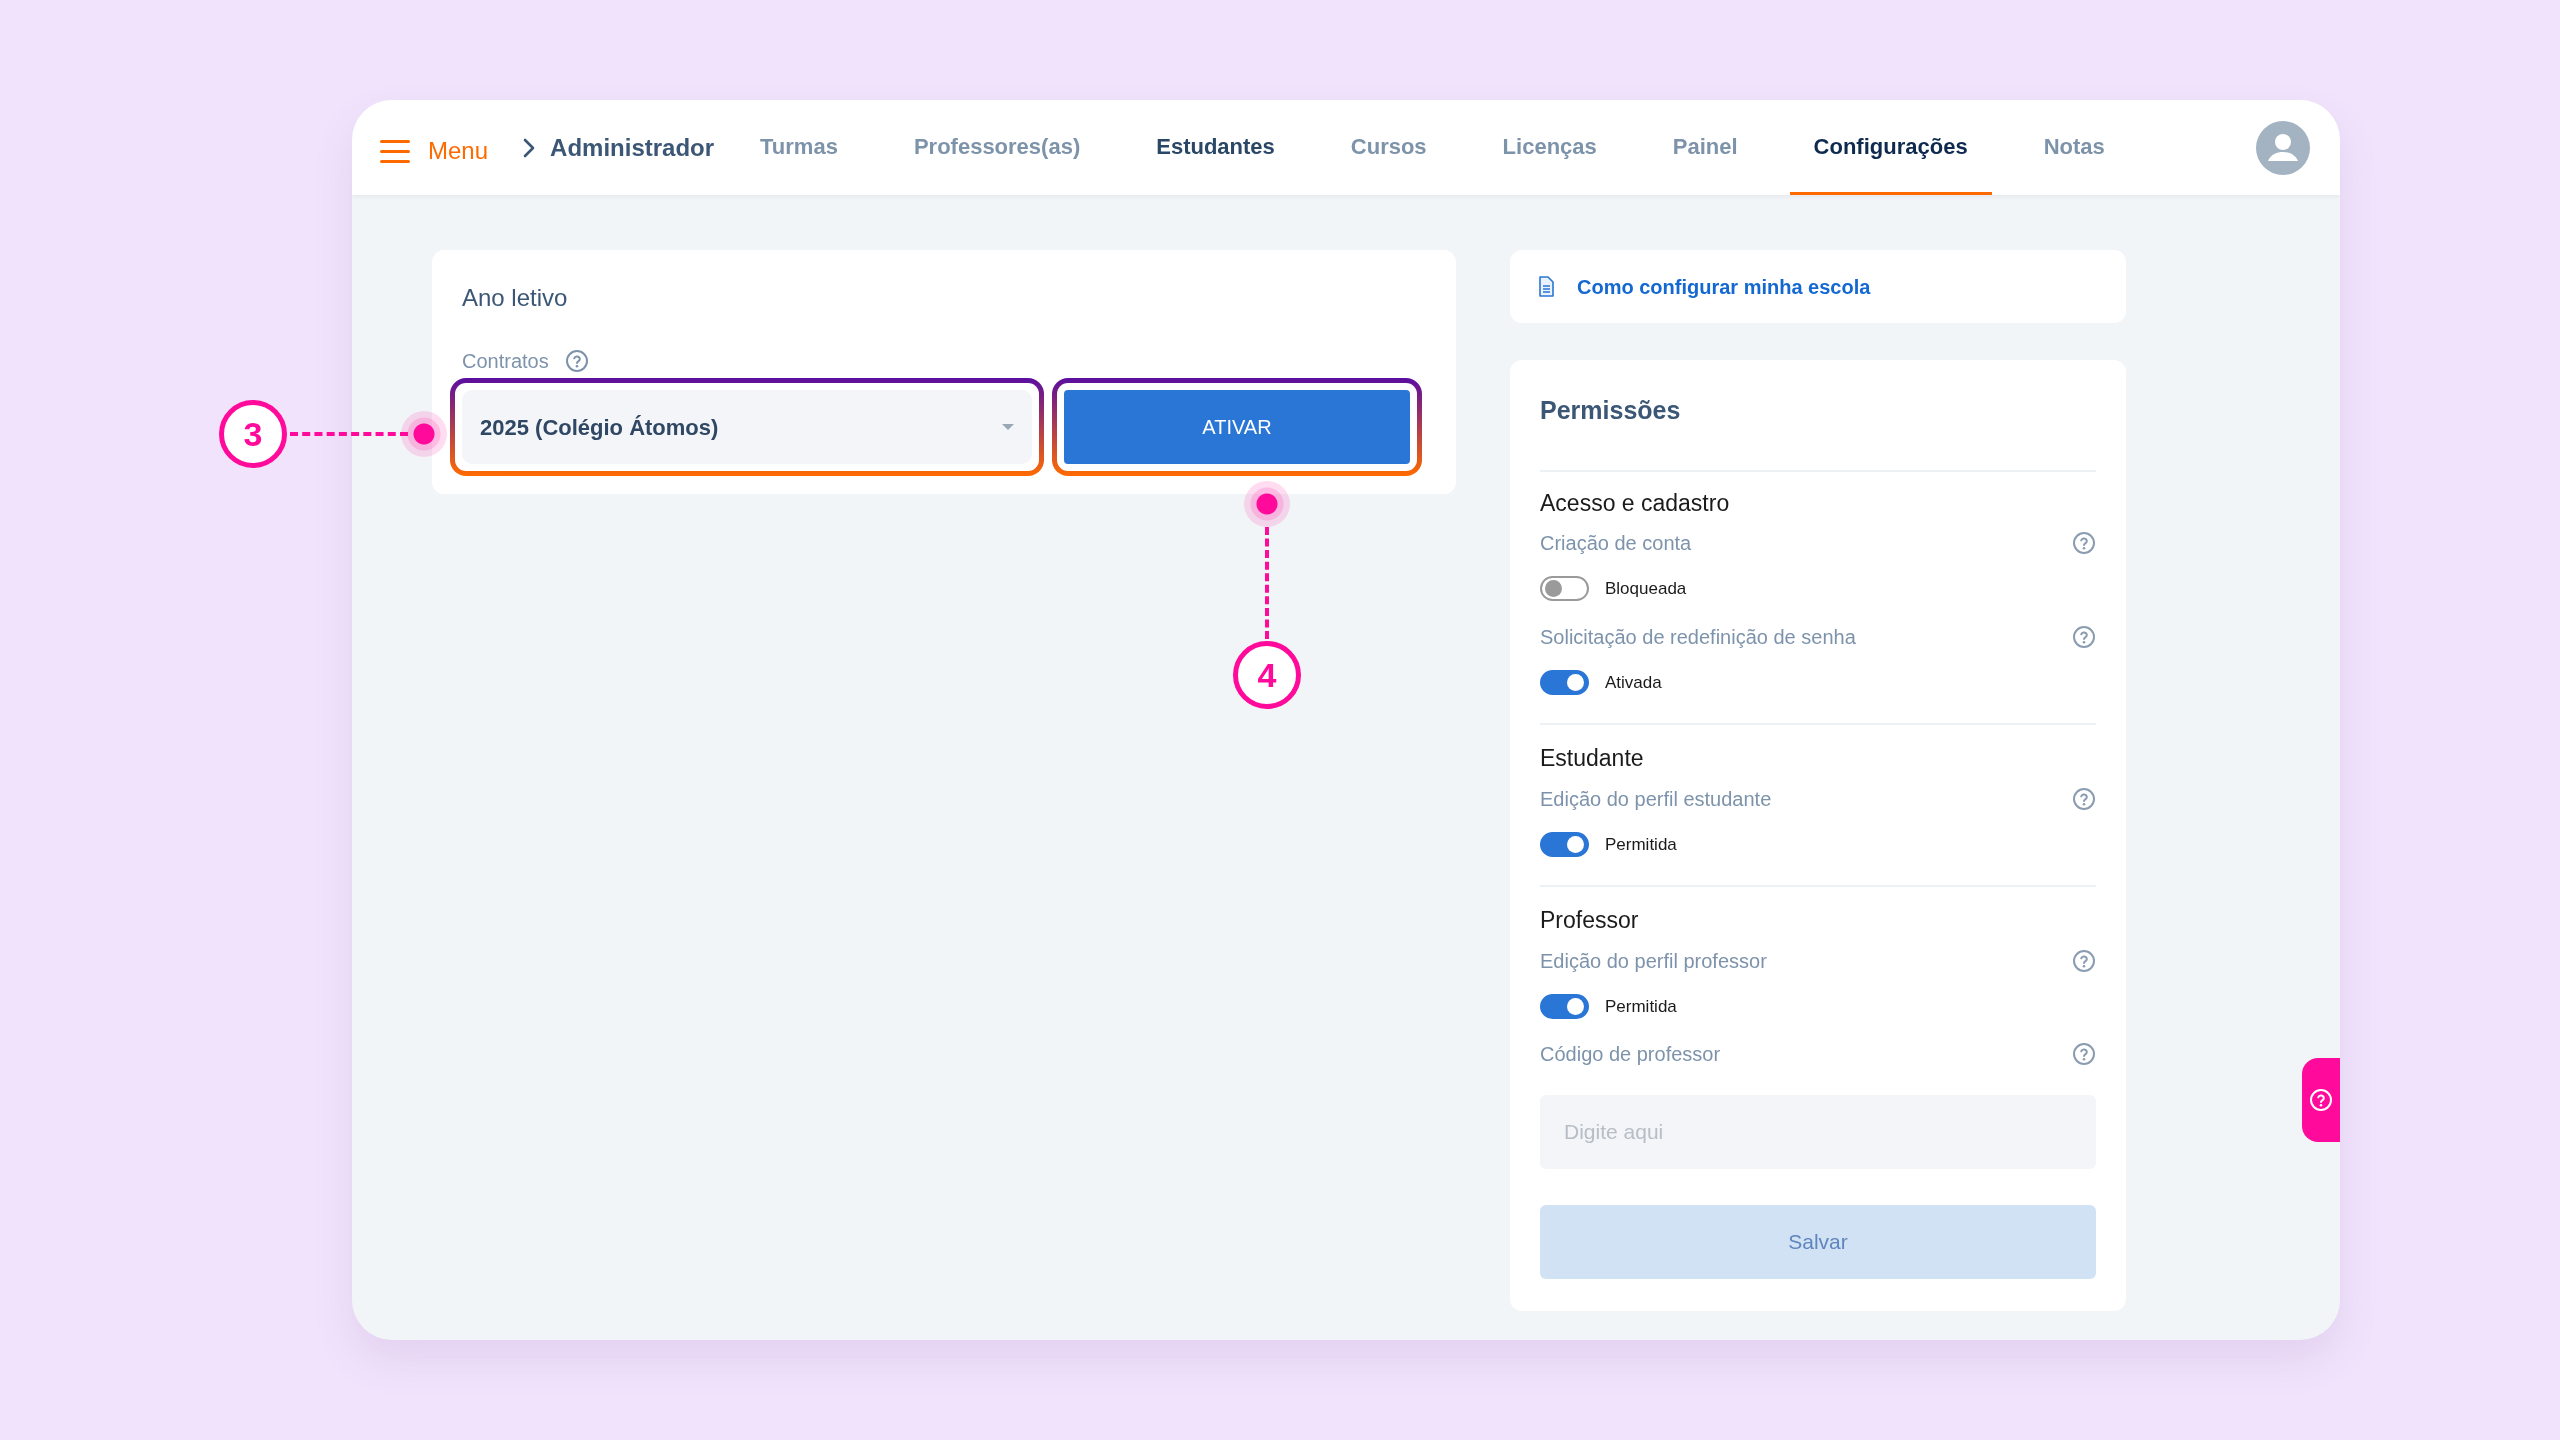  What do you see at coordinates (1630, 1054) in the screenshot?
I see `setting-label: Código de professor` at bounding box center [1630, 1054].